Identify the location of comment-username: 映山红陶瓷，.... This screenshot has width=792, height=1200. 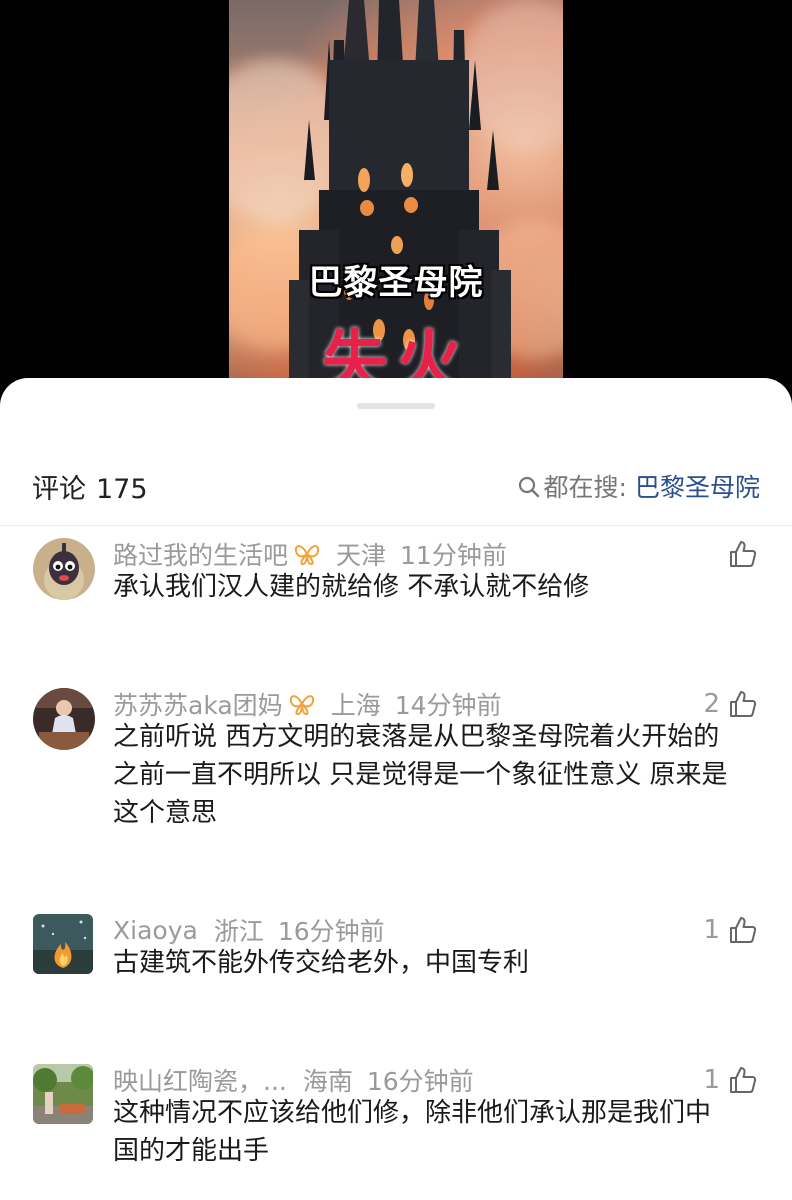
(200, 1080).